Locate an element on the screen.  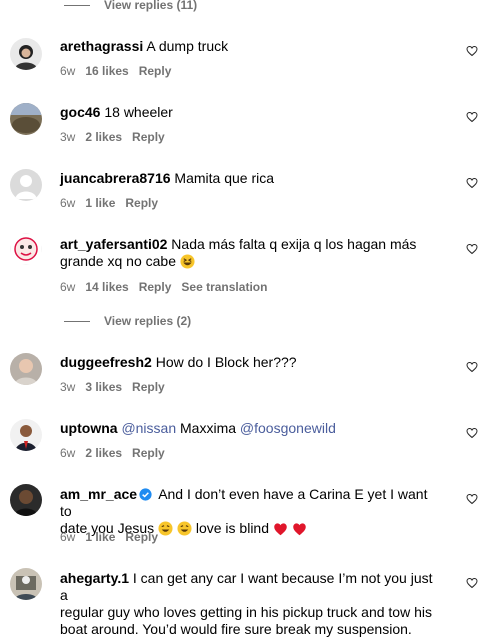
username: duggeefresh2 is located at coordinates (106, 362).